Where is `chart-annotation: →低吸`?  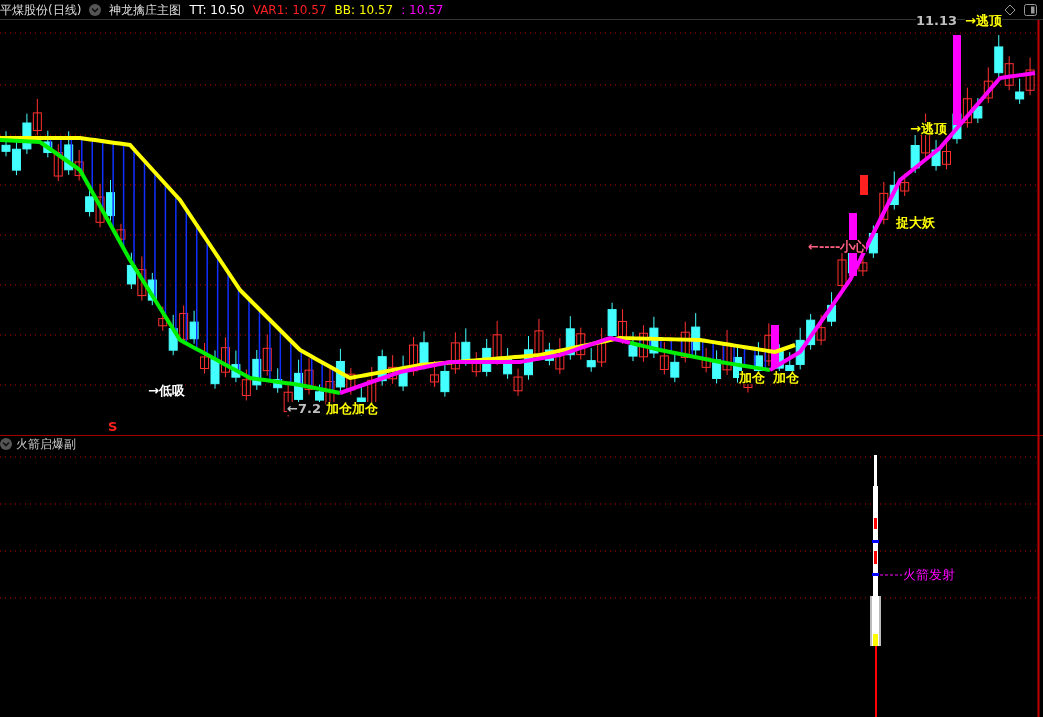
chart-annotation: →低吸 is located at coordinates (166, 390).